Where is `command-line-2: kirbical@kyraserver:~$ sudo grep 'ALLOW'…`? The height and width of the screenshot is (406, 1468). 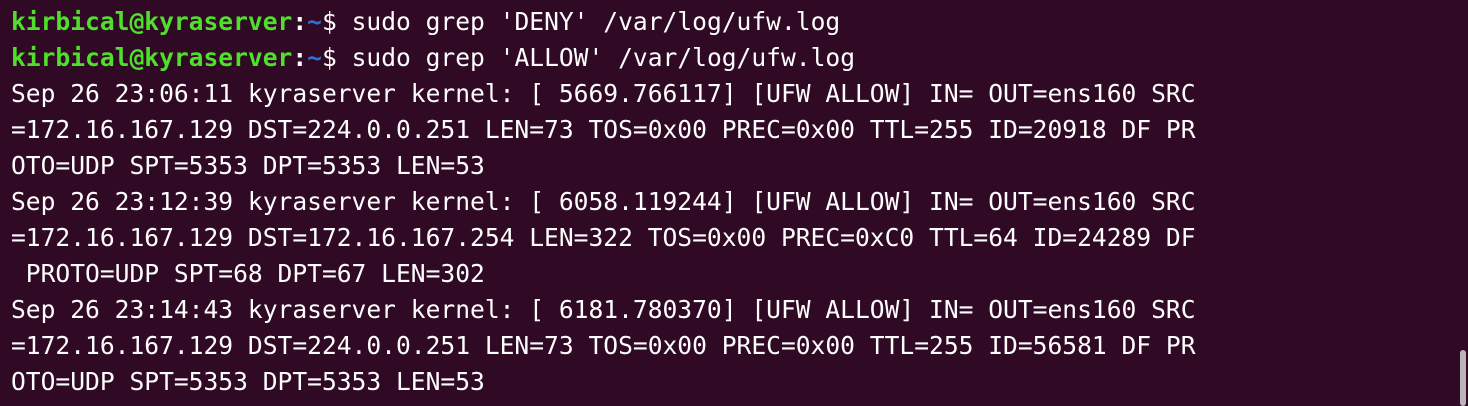
command-line-2: kirbical@kyraserver:~$ sudo grep 'ALLOW'… is located at coordinates (739, 58).